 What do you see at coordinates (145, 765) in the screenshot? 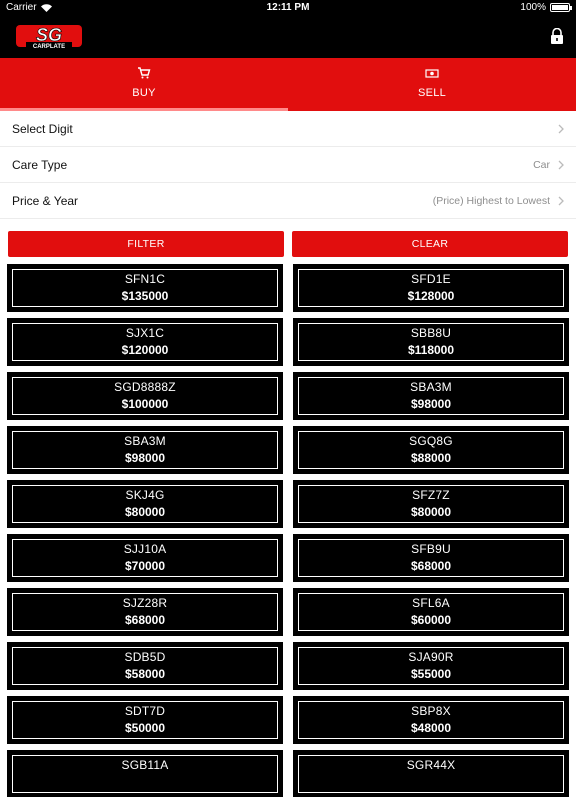
I see `plate-number: SGB11A` at bounding box center [145, 765].